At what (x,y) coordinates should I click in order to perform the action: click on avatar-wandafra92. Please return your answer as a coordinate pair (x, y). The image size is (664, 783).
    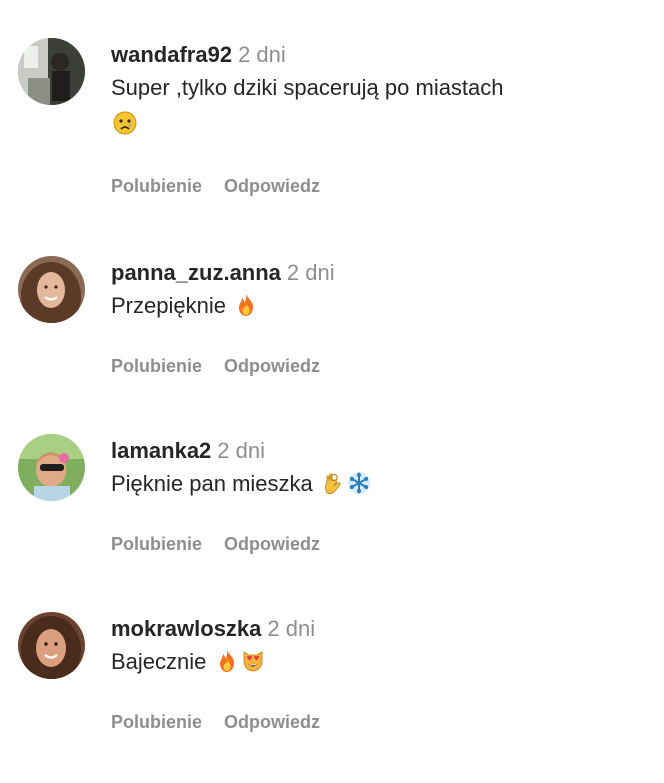
    Looking at the image, I should click on (51, 71).